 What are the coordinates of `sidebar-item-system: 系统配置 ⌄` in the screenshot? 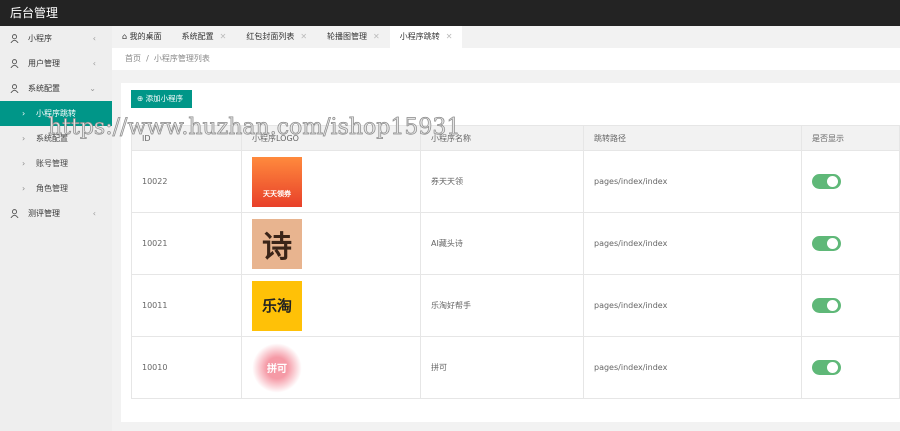 It's located at (56, 88).